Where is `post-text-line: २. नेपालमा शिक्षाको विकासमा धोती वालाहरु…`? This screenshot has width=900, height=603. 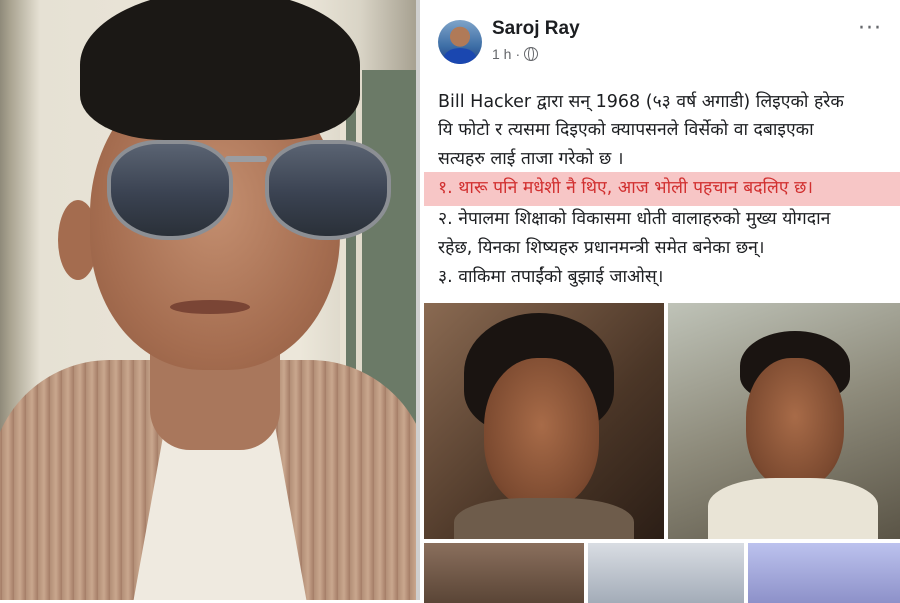
post-text-line: २. नेपालमा शिक्षाको विकासमा धोती वालाहरु… is located at coordinates (634, 219).